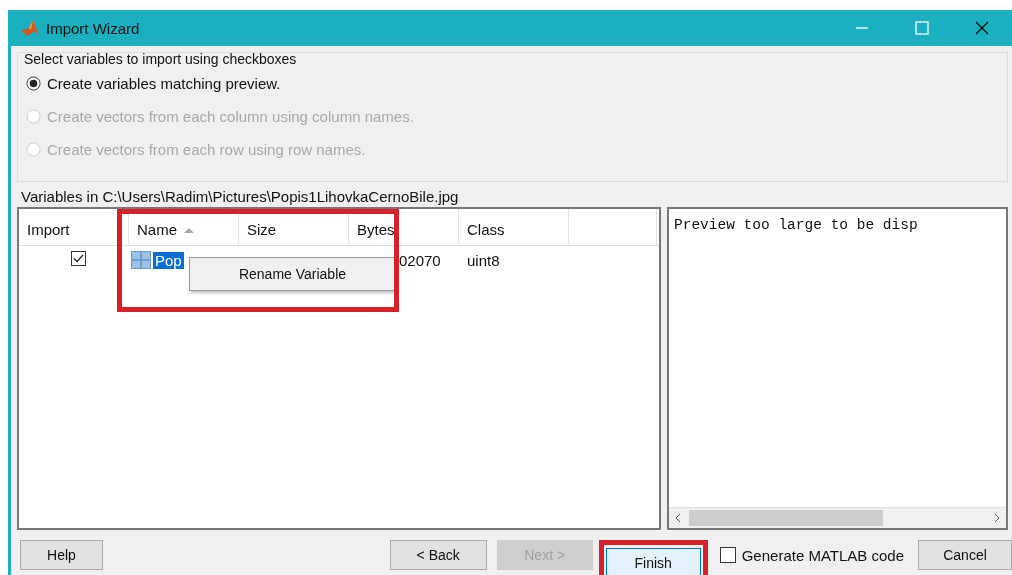 Image resolution: width=1012 pixels, height=575 pixels. What do you see at coordinates (230, 116) in the screenshot?
I see `radio-label: Create vectors from each column using column names.` at bounding box center [230, 116].